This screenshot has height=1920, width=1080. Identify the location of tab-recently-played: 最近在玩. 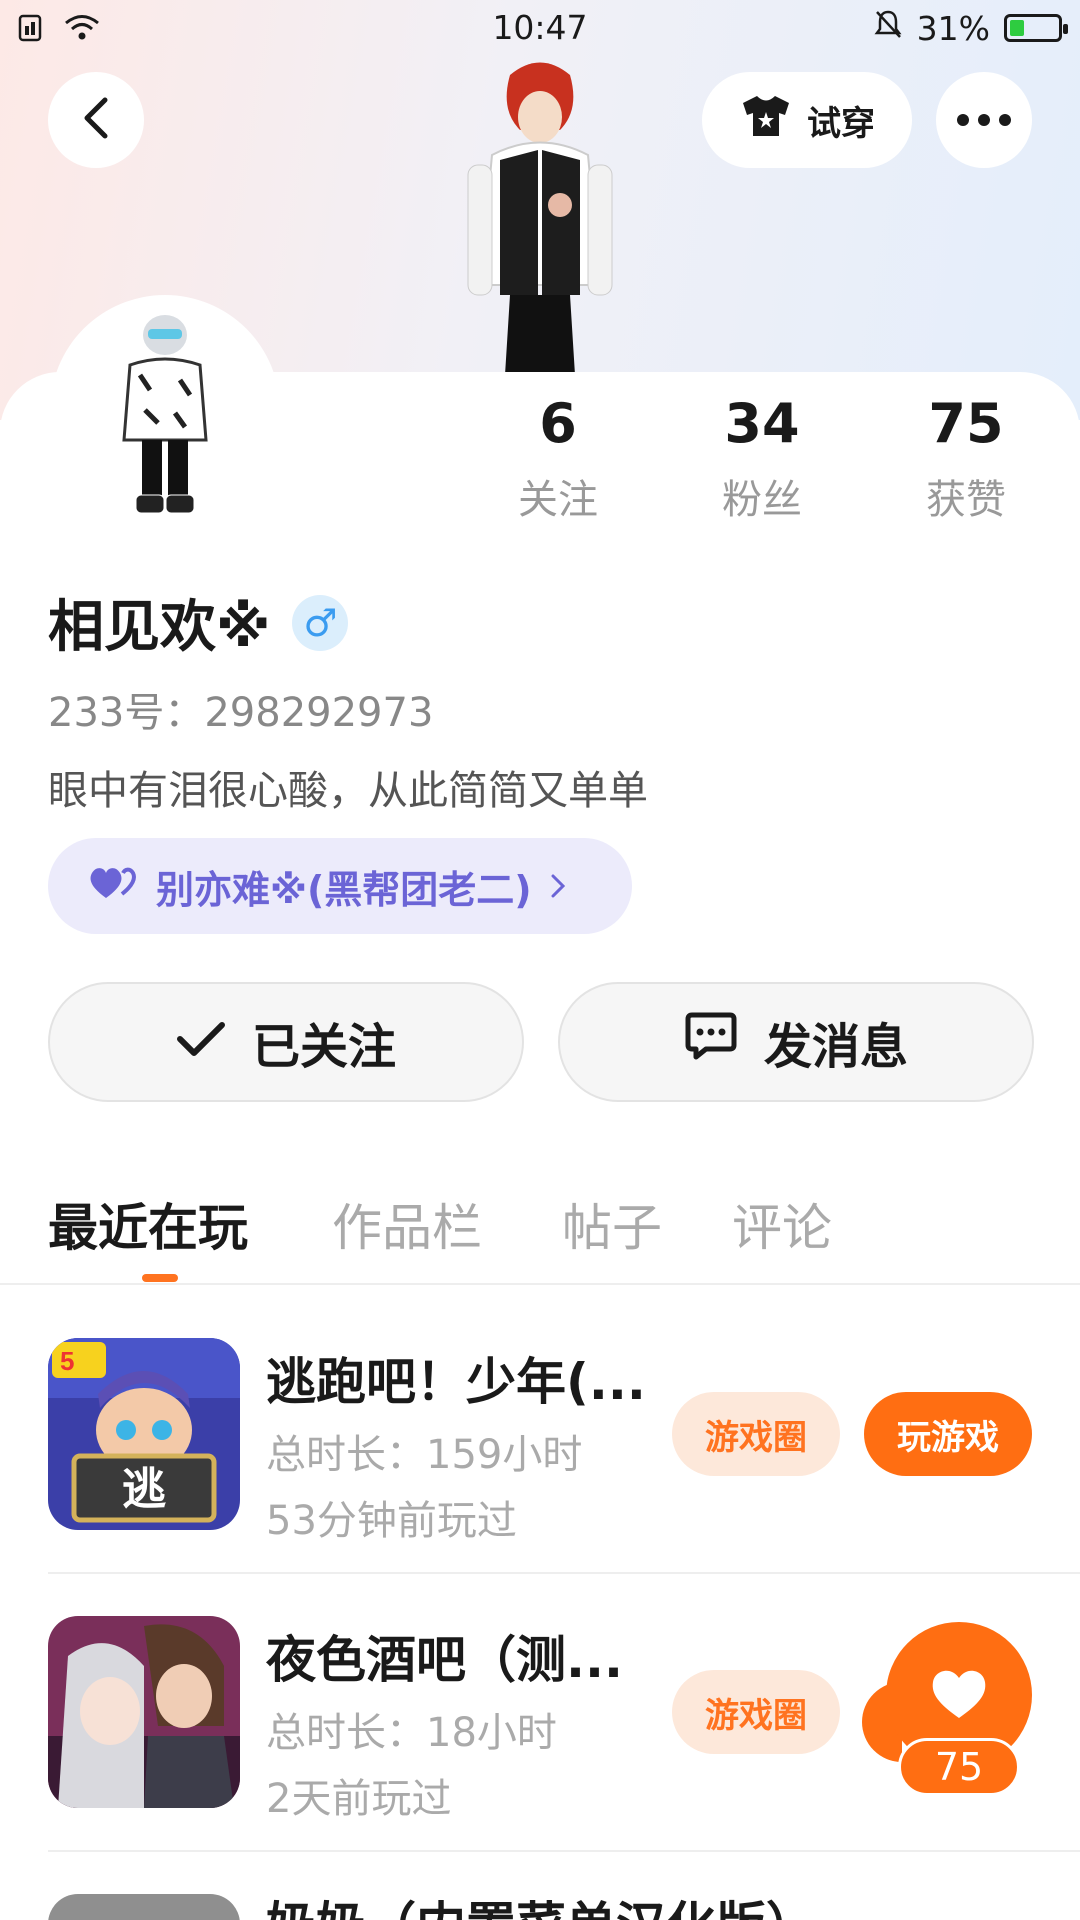
(148, 1224).